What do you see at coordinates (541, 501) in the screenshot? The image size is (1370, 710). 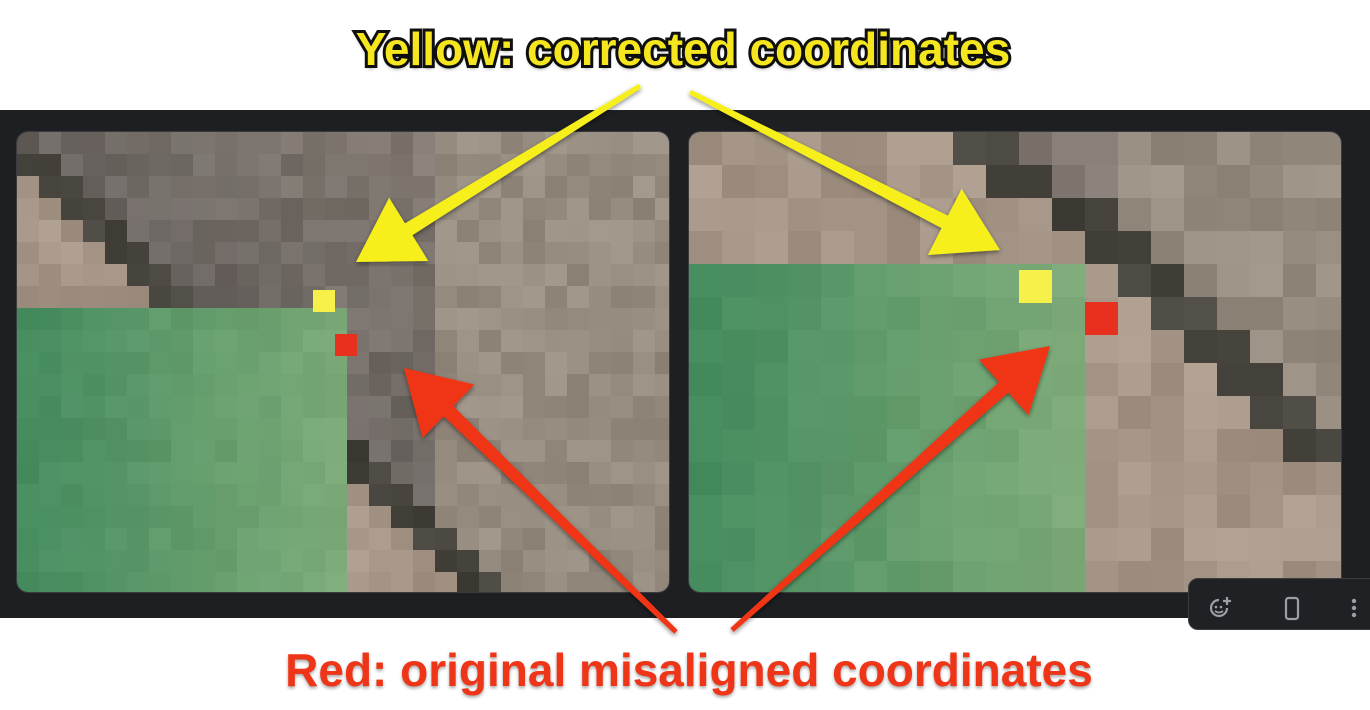 I see `red-arrow-left` at bounding box center [541, 501].